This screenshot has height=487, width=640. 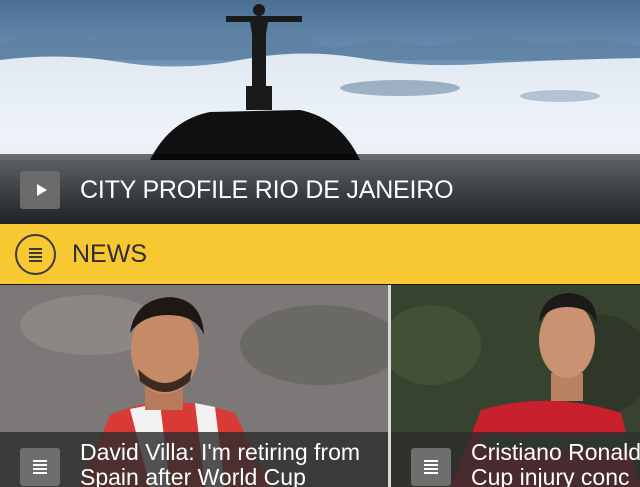 What do you see at coordinates (320, 254) in the screenshot?
I see `news-section-header: NEWS` at bounding box center [320, 254].